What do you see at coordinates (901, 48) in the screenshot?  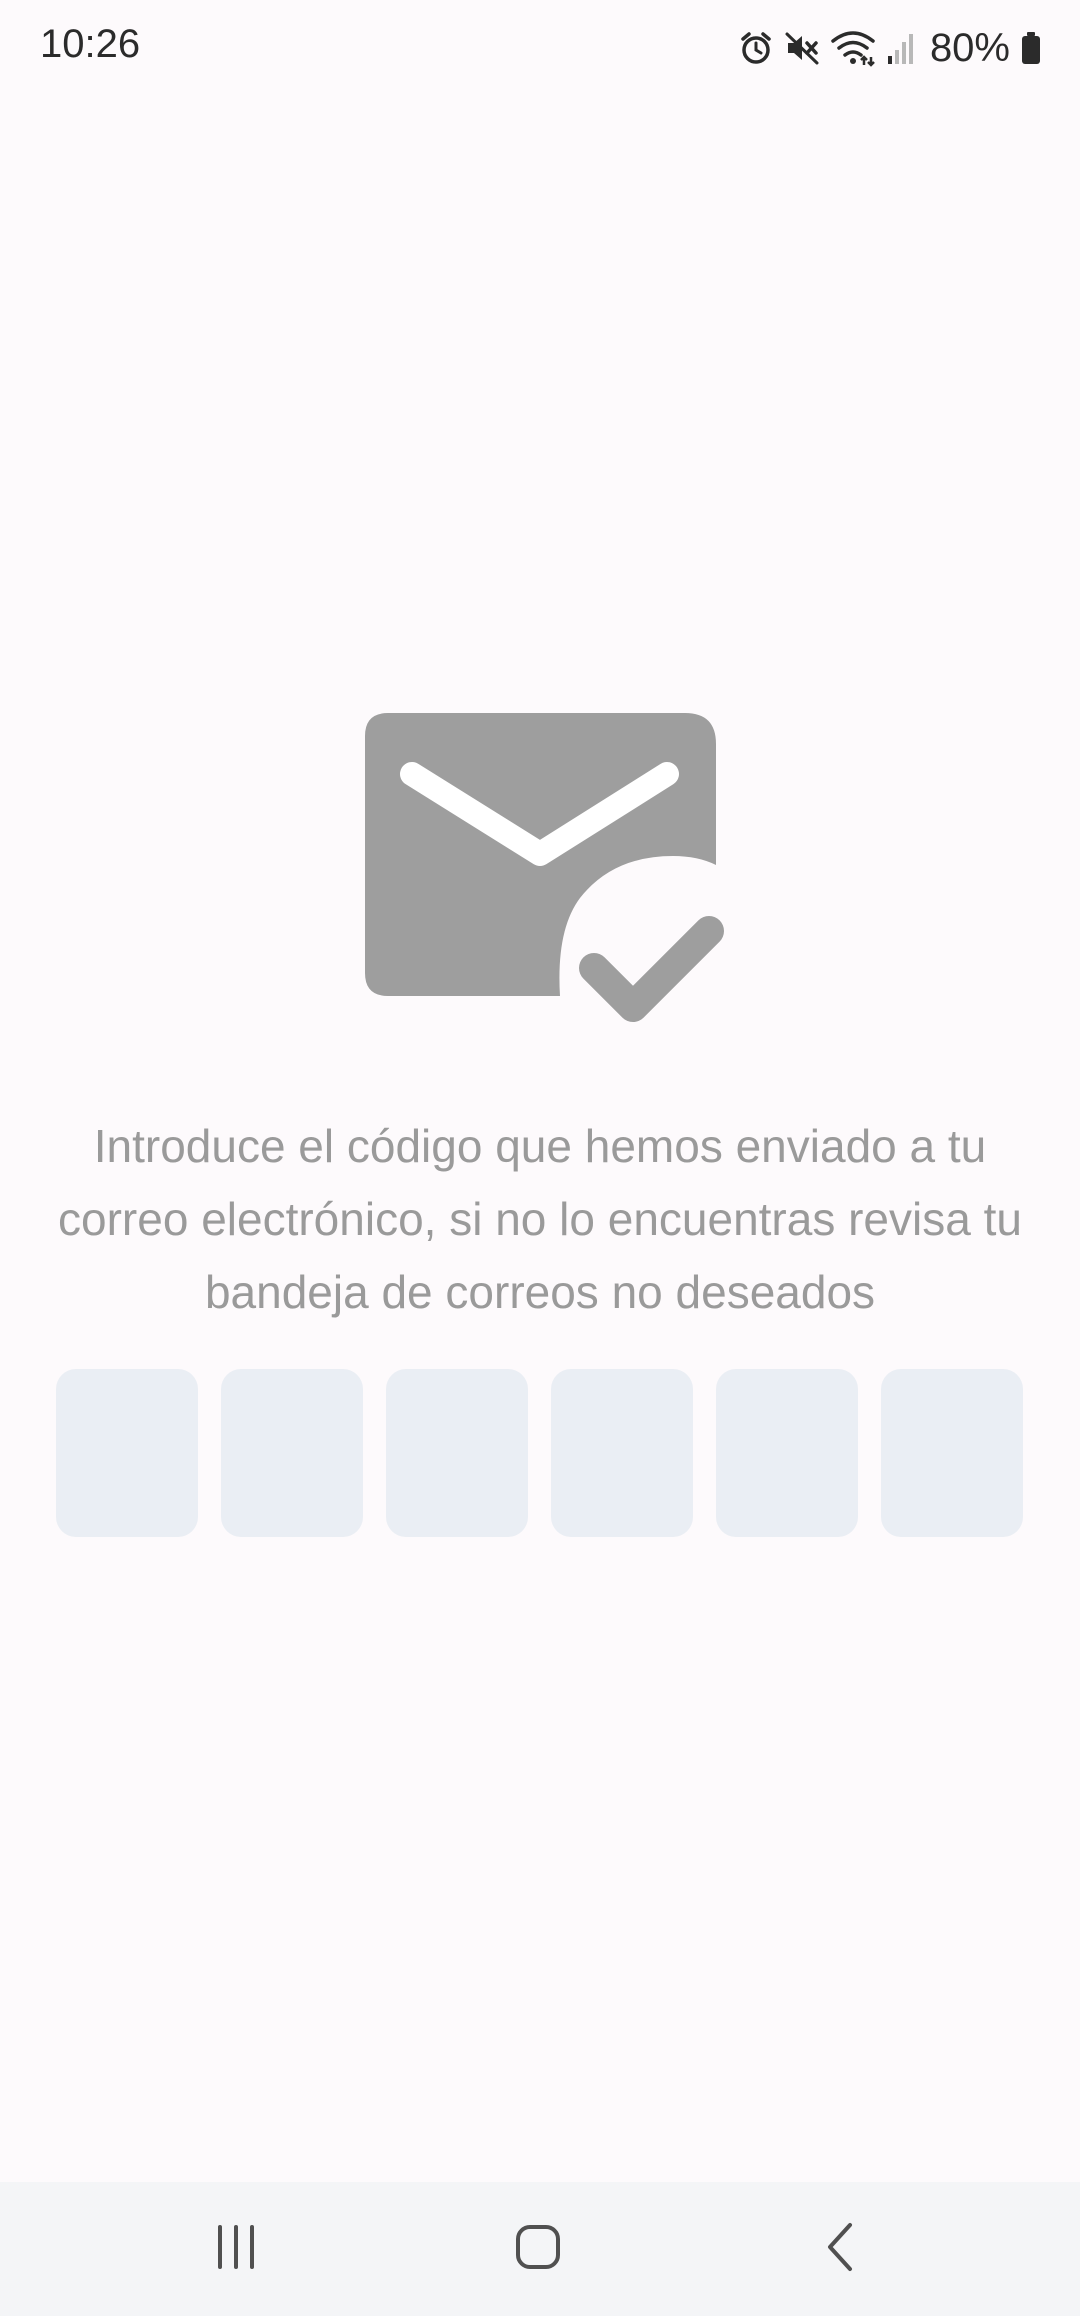 I see `signal-icon` at bounding box center [901, 48].